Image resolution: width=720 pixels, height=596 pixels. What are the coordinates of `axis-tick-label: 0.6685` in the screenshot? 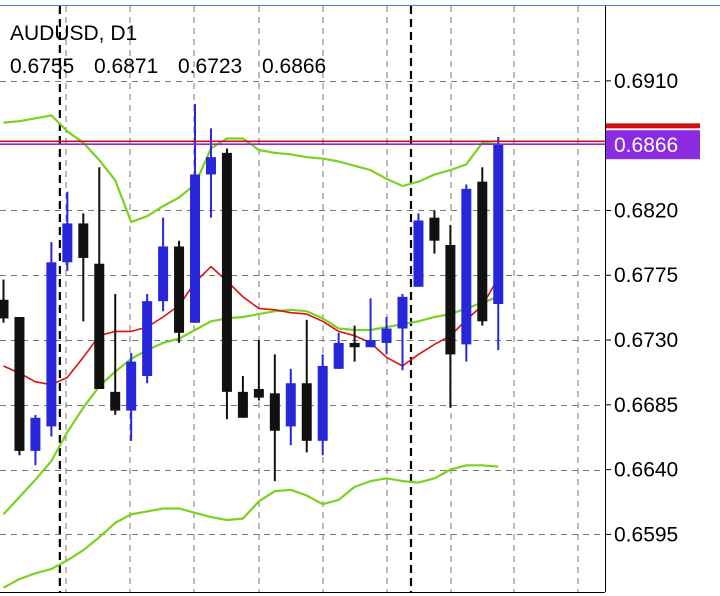 It's located at (646, 405).